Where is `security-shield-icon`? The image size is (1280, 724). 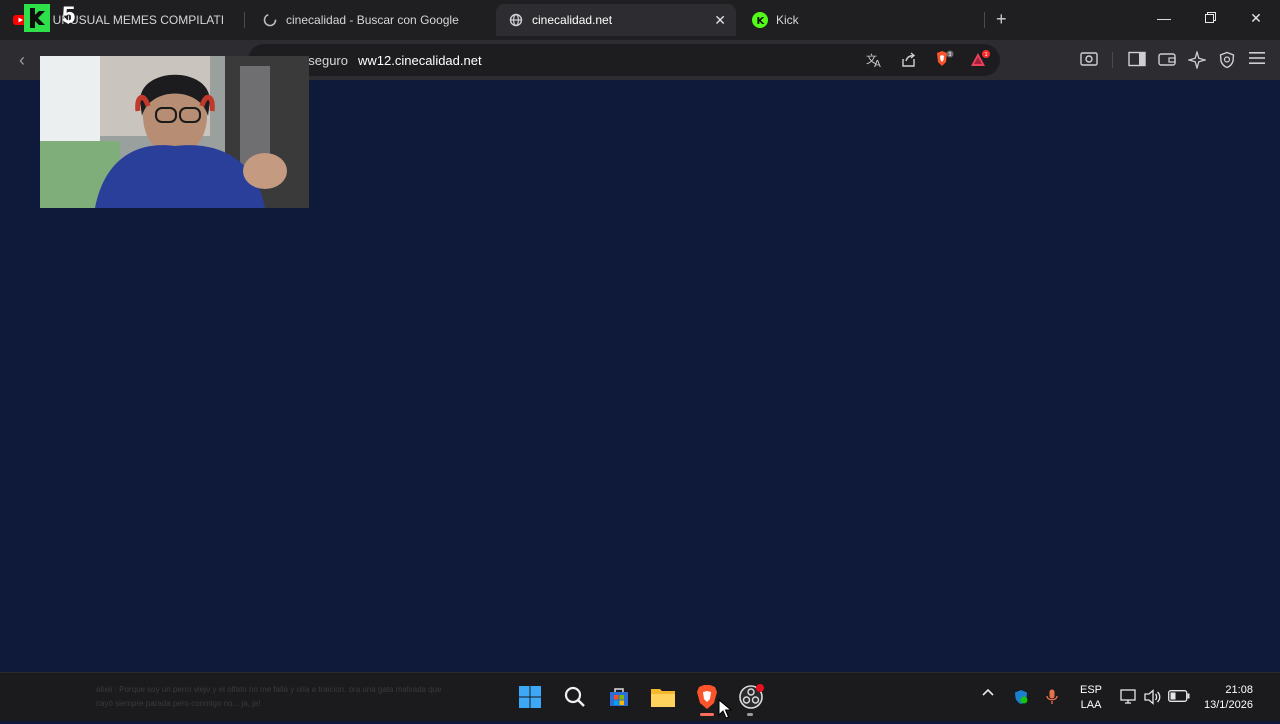 security-shield-icon is located at coordinates (1021, 698).